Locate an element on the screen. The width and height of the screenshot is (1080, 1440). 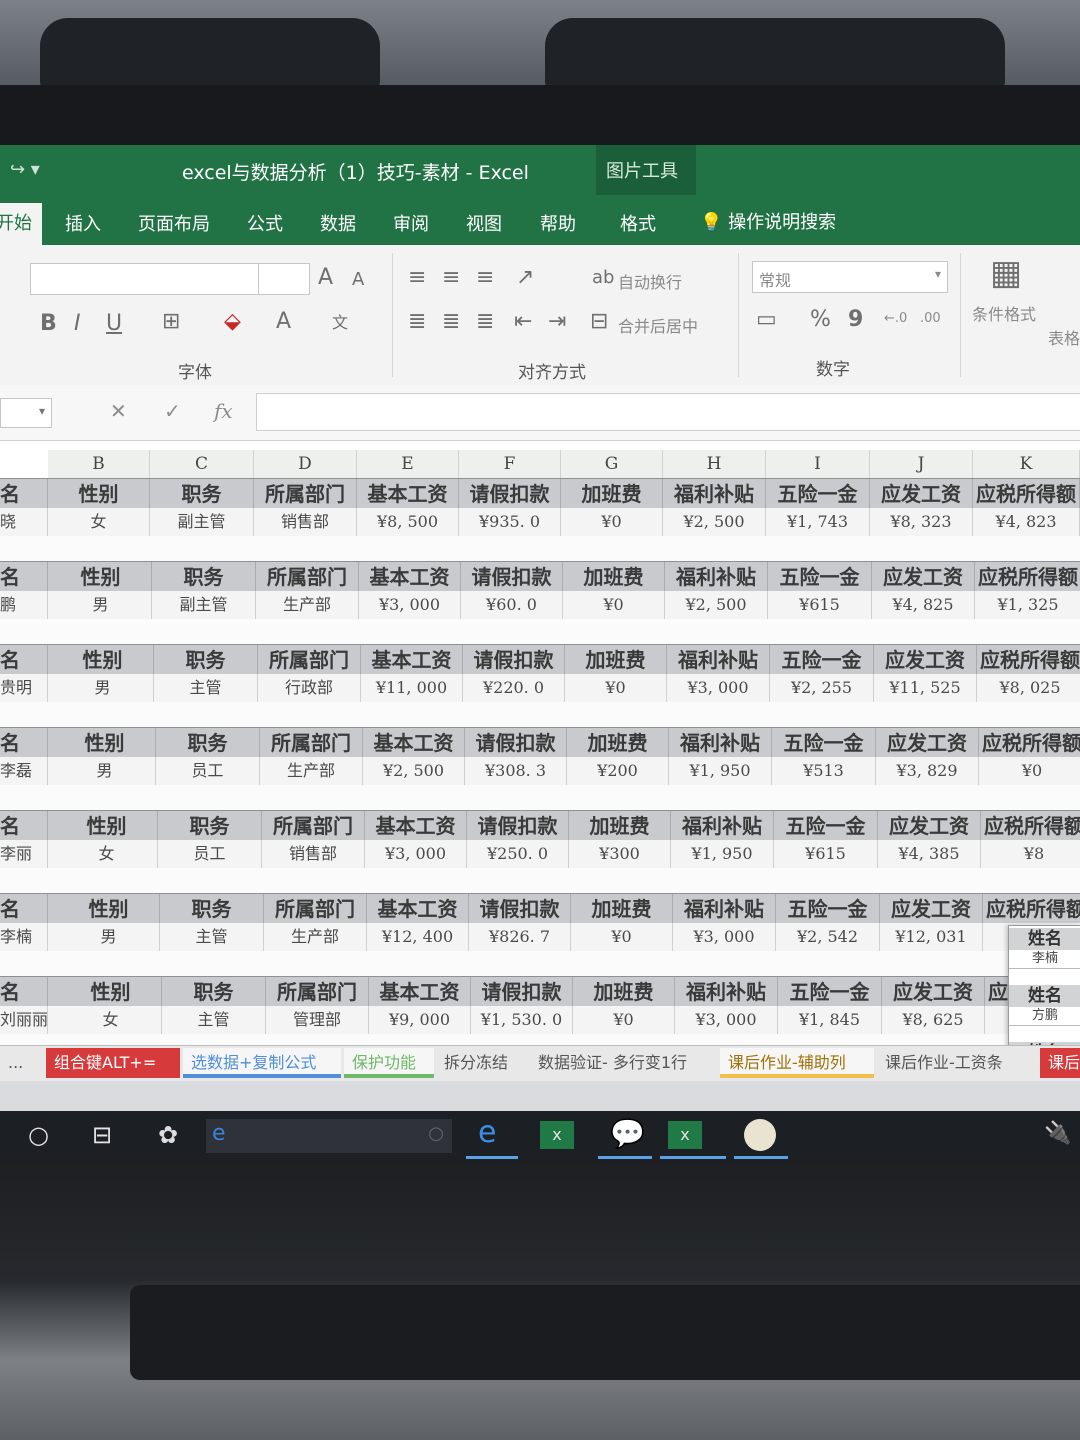
cell-gross-pay: ¥4, 825 is located at coordinates (923, 605).